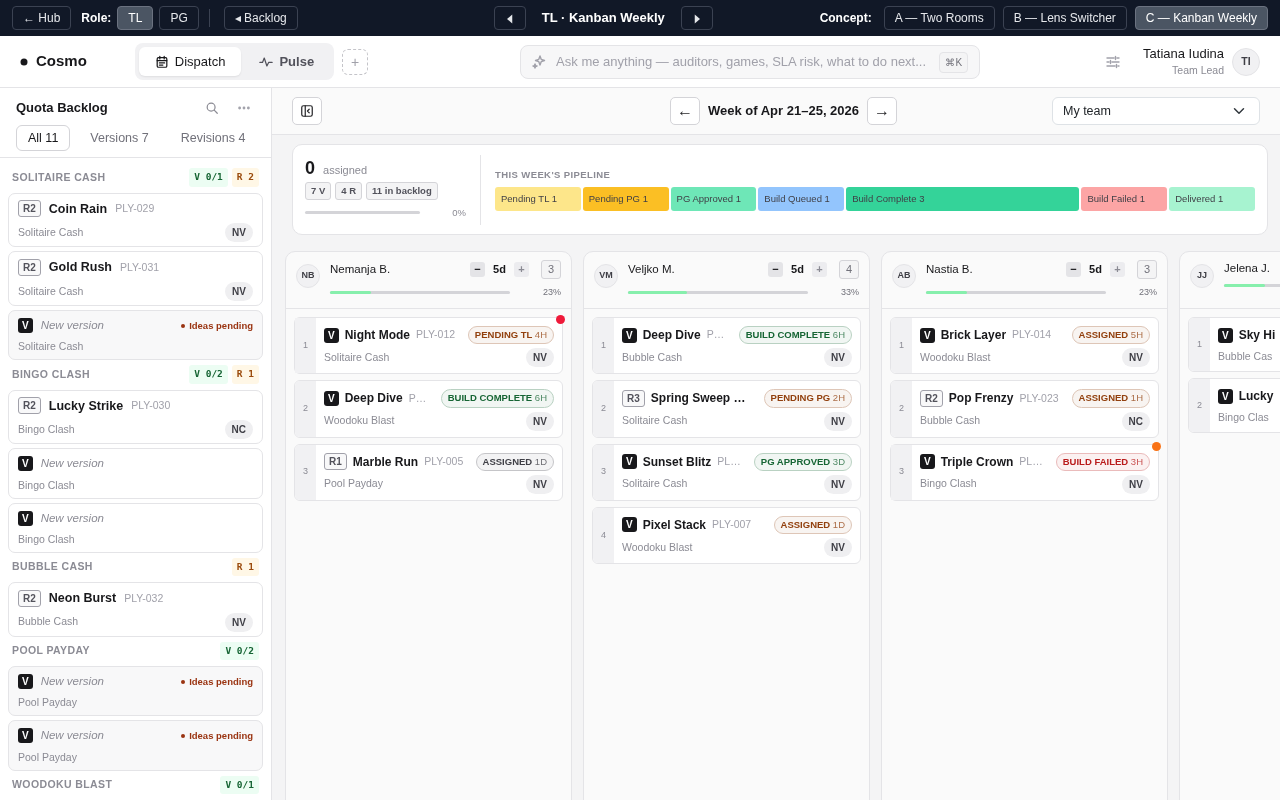 The width and height of the screenshot is (1280, 800). I want to click on task-card: 2 V Lucky Bingo Clas, so click(1234, 405).